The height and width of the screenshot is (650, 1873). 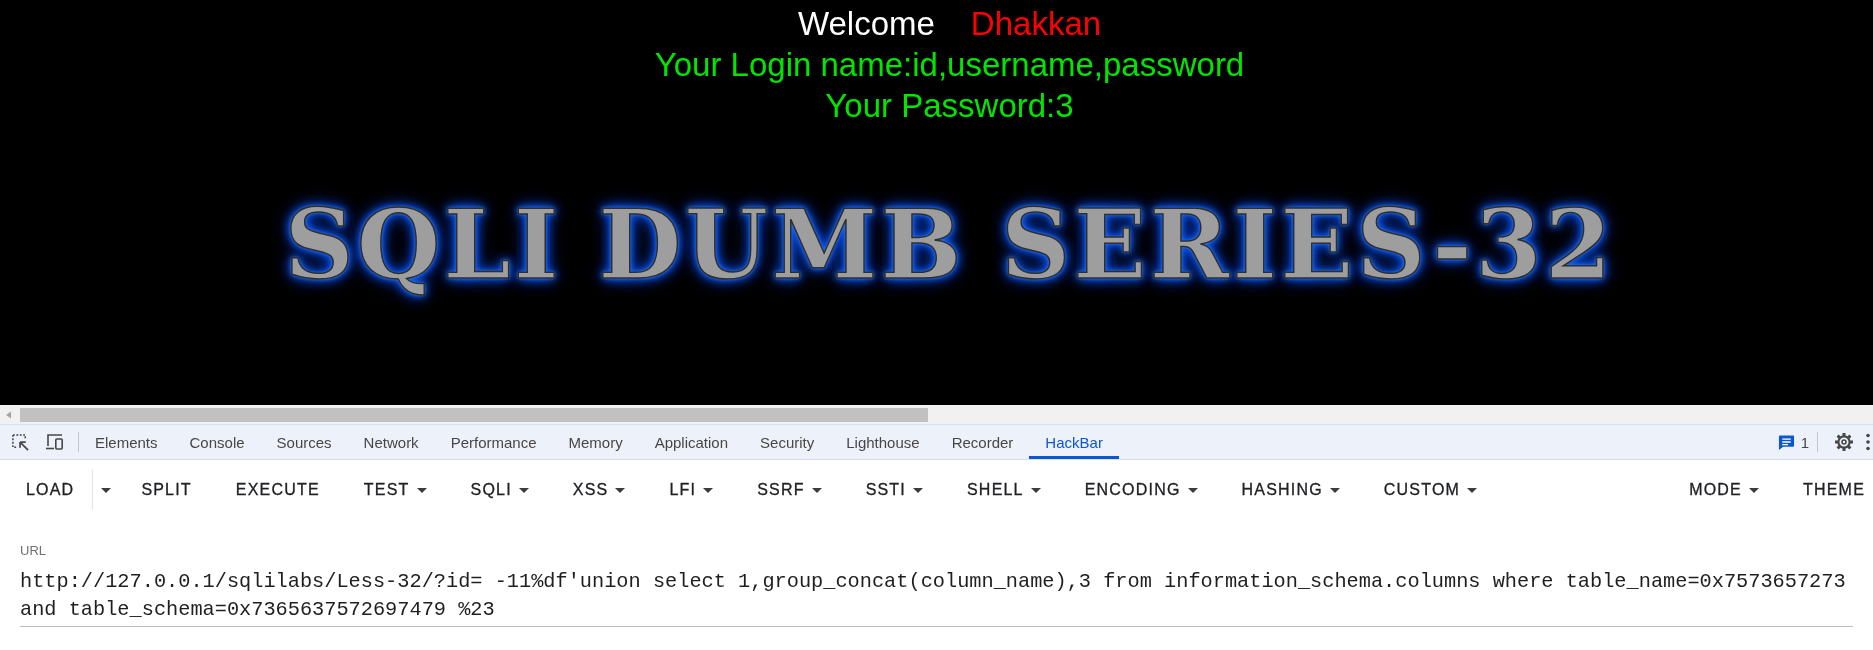 What do you see at coordinates (55, 442) in the screenshot?
I see `devices-icon` at bounding box center [55, 442].